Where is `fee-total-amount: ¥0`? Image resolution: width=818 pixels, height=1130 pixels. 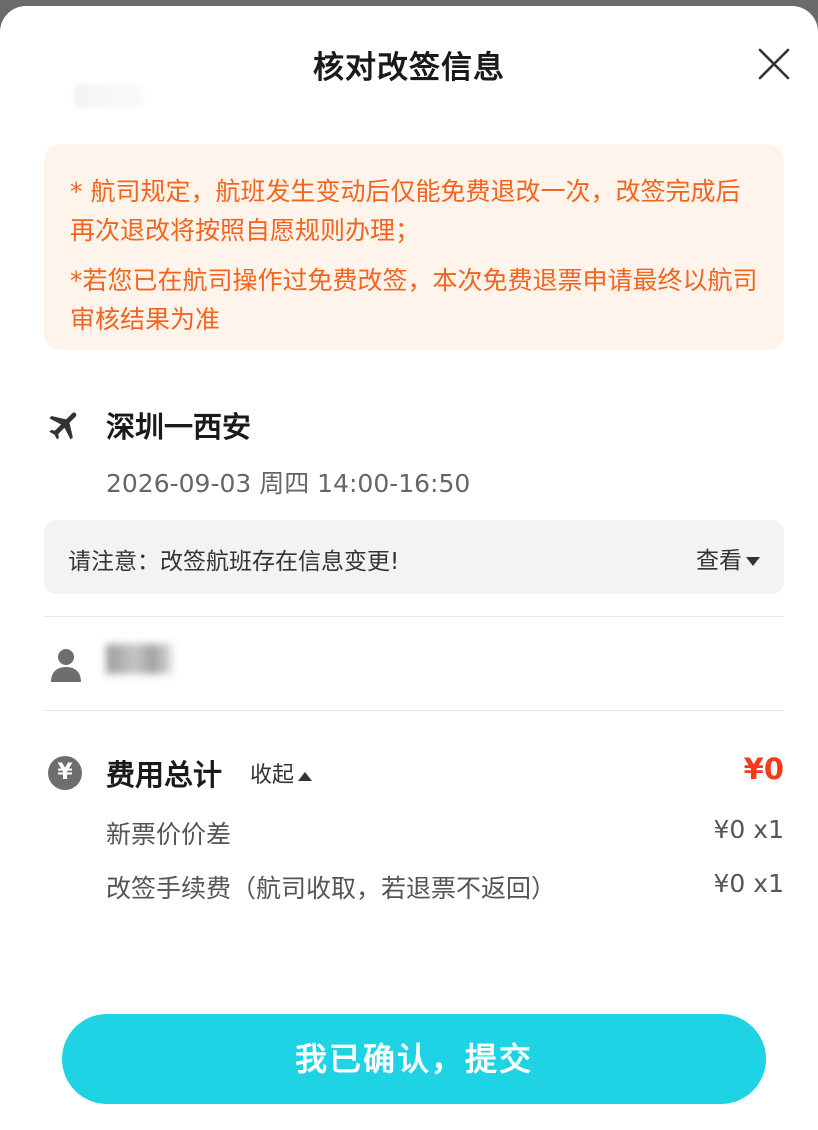 fee-total-amount: ¥0 is located at coordinates (763, 769).